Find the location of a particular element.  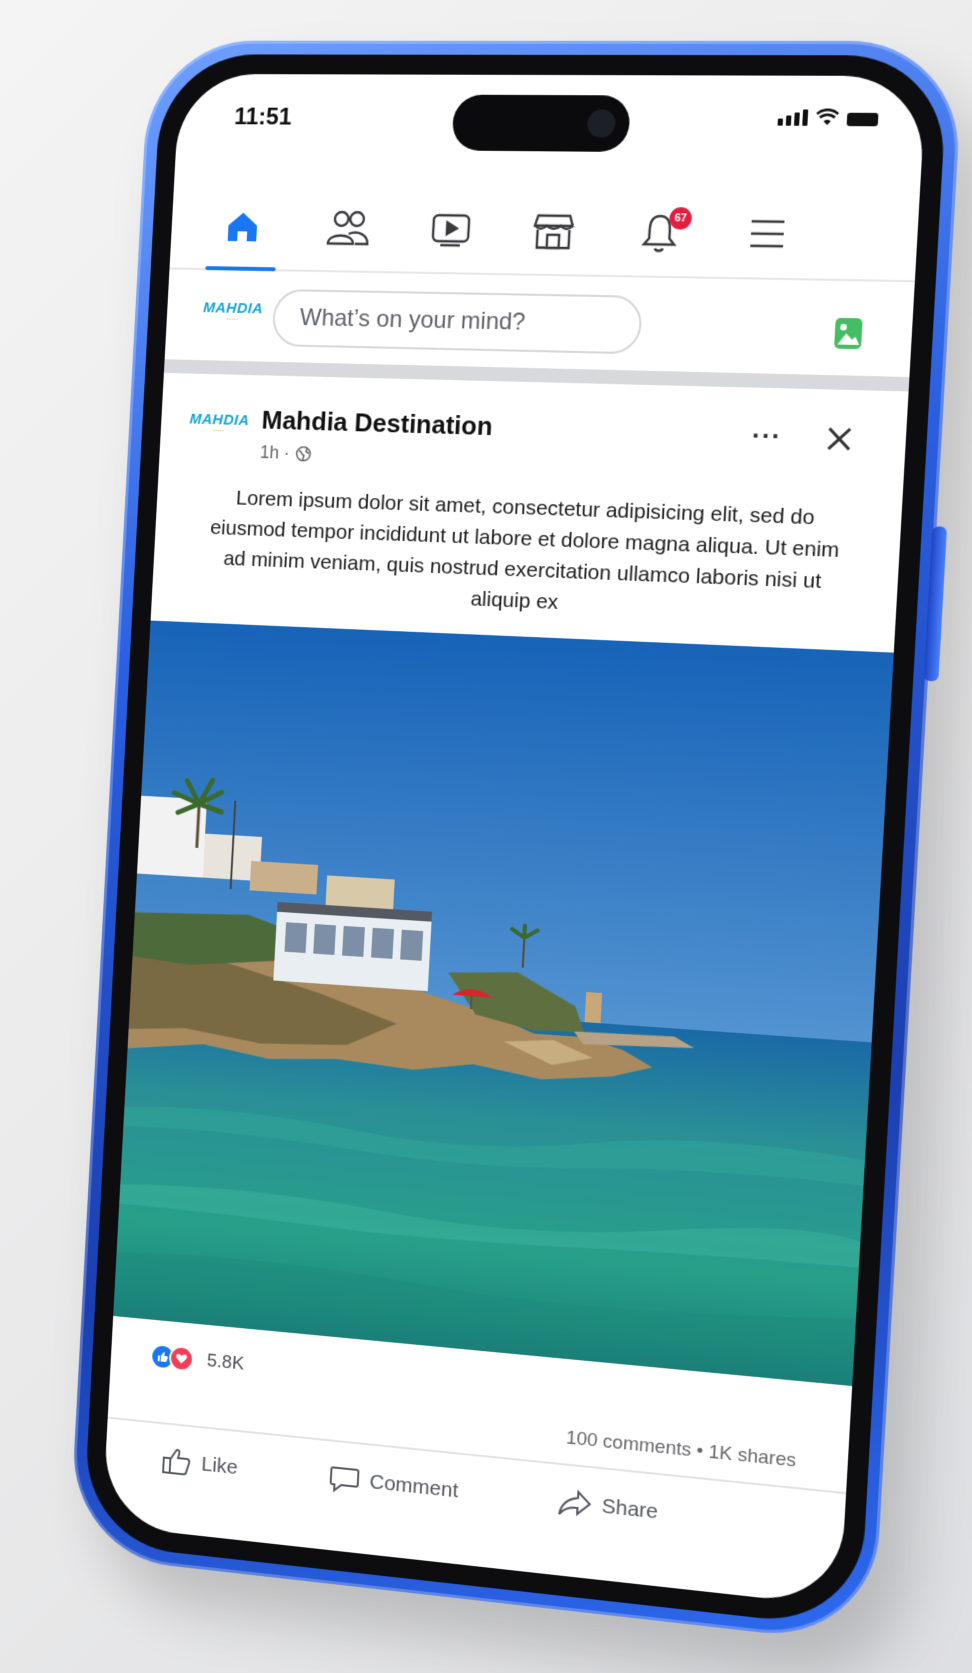

mahdia-logo-text: MAHDIA is located at coordinates (233, 308).